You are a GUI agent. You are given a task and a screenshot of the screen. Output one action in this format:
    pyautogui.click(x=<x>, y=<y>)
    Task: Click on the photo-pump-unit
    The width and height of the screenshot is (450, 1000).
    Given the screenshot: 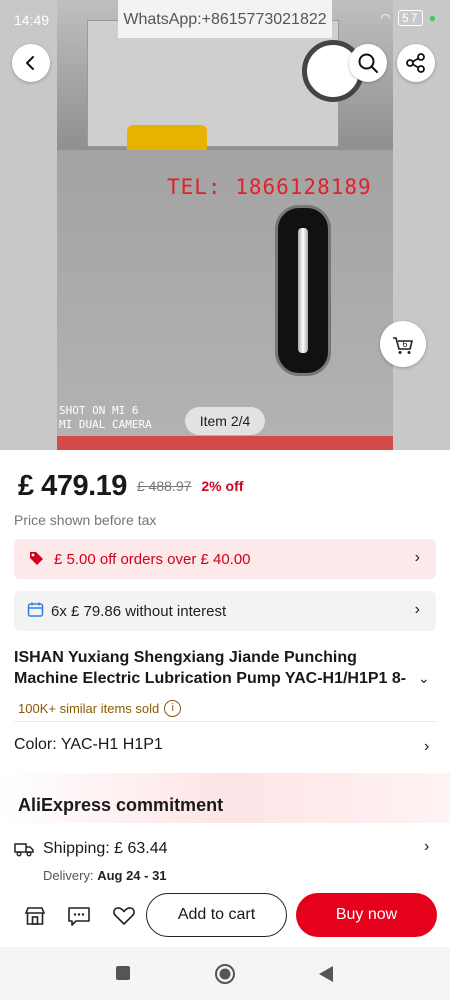 What is the action you would take?
    pyautogui.click(x=213, y=83)
    